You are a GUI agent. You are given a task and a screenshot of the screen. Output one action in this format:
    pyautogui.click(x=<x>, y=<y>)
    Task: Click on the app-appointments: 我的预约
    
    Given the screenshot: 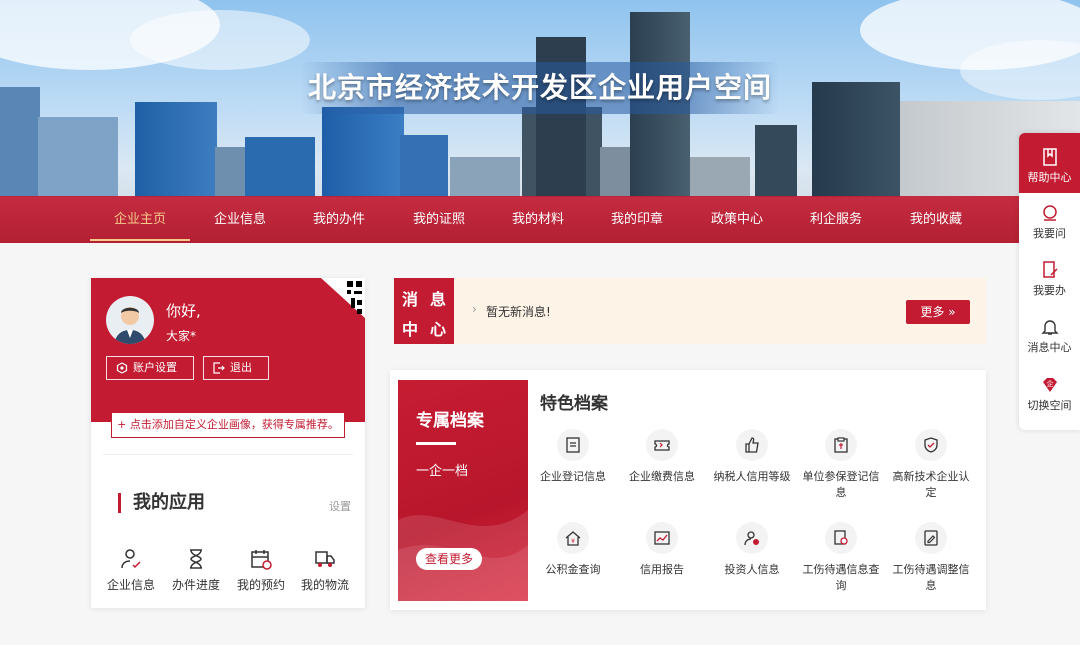 What is the action you would take?
    pyautogui.click(x=261, y=570)
    